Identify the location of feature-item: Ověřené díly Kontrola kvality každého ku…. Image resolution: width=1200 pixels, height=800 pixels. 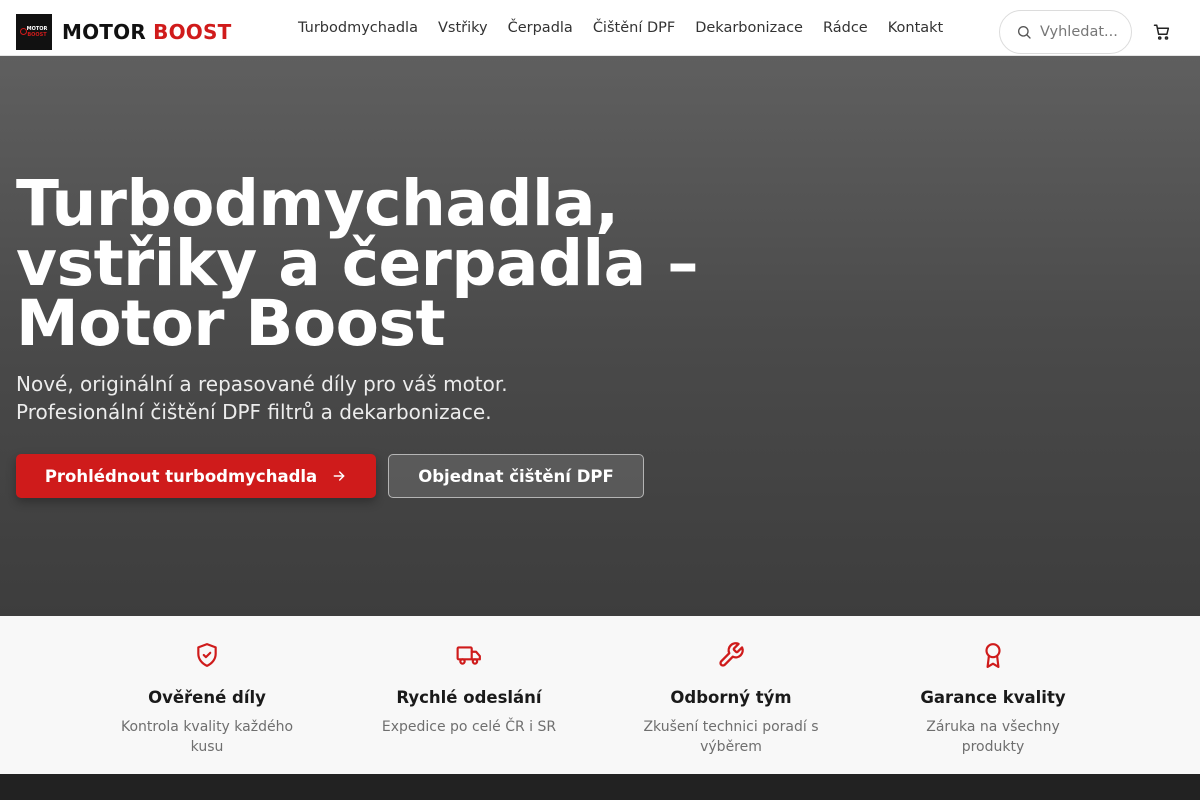
(207, 698).